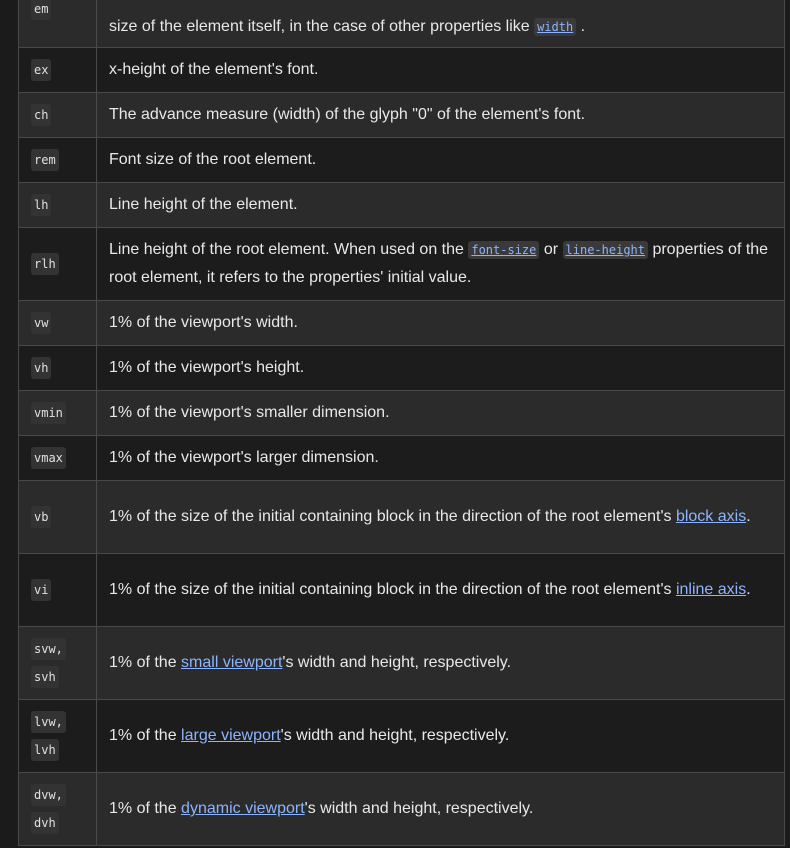  Describe the element at coordinates (48, 413) in the screenshot. I see `unit-code: vmin` at that location.